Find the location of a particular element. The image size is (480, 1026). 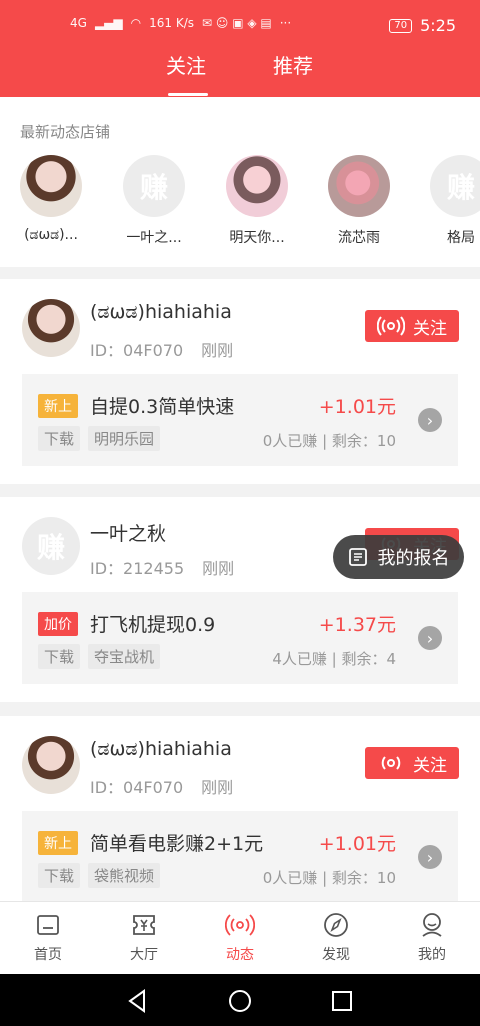

status-bar: 4G ▂▄▆ ◠ 161 K/s ✉ ☺ ▣ ◈ ▤ ··· 70 5:25 is located at coordinates (240, 28).